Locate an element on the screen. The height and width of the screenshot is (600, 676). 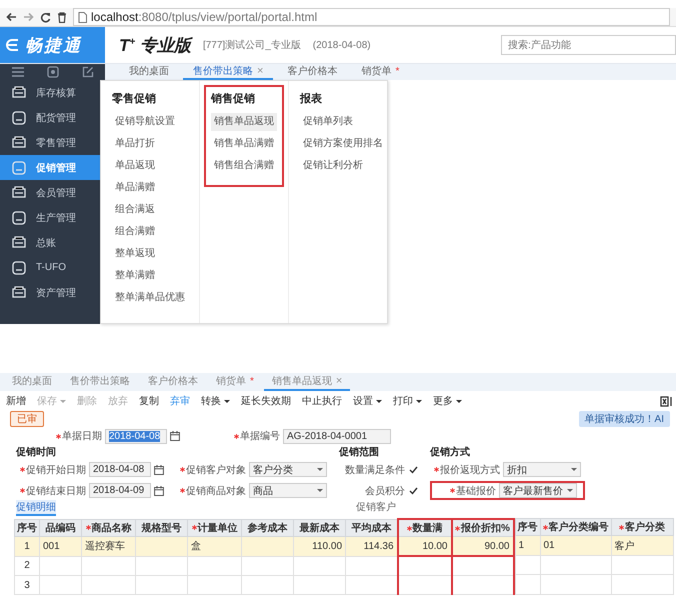
toolbar-button: 设置 is located at coordinates (367, 401).